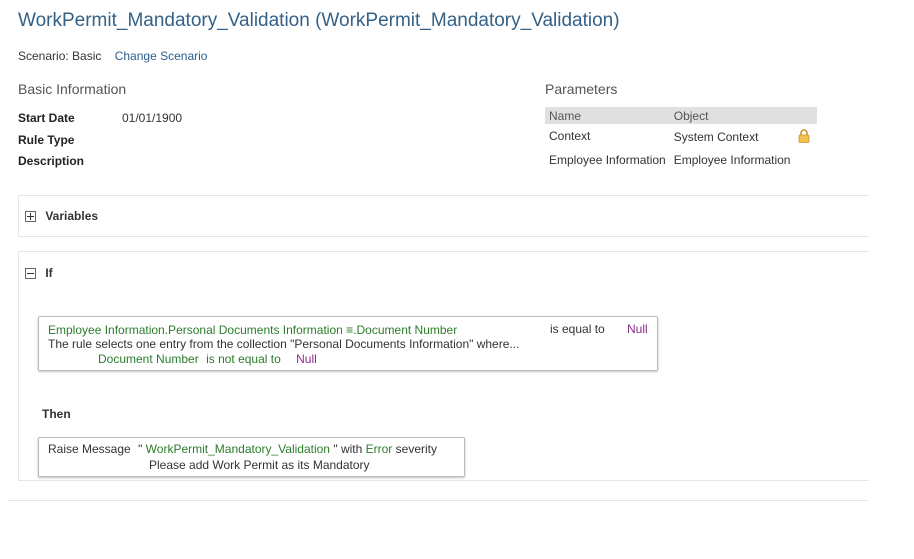 Image resolution: width=914 pixels, height=559 pixels. Describe the element at coordinates (732, 160) in the screenshot. I see `parameter-object: Employee Information` at that location.